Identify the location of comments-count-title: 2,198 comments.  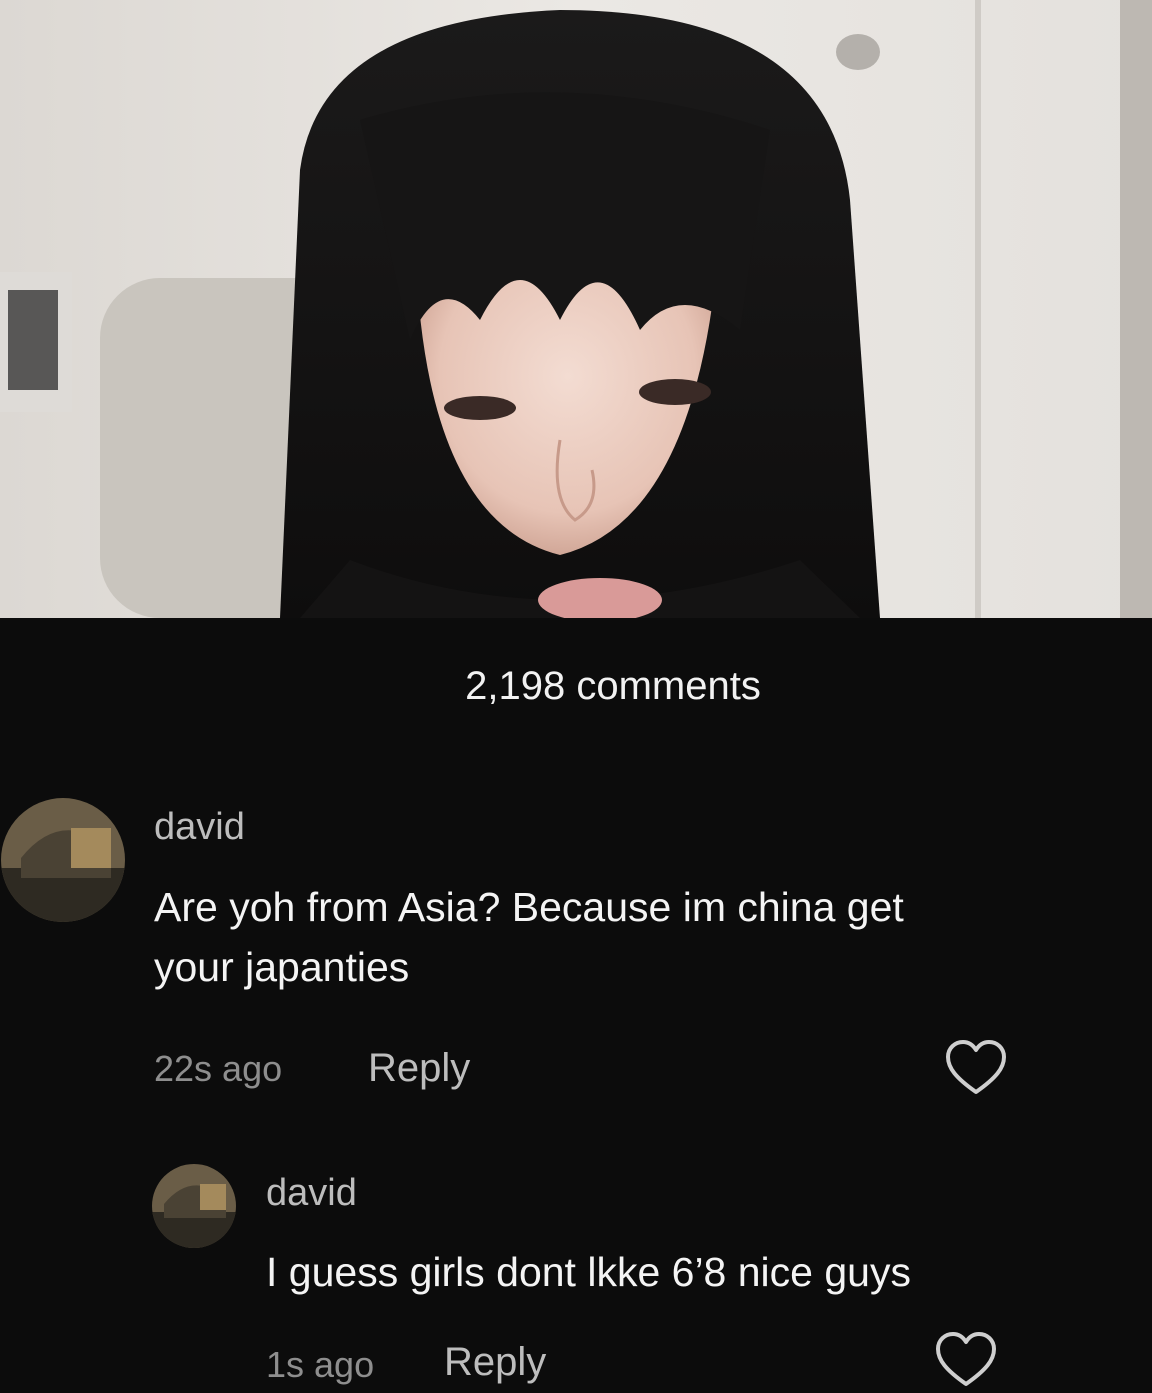
(613, 686).